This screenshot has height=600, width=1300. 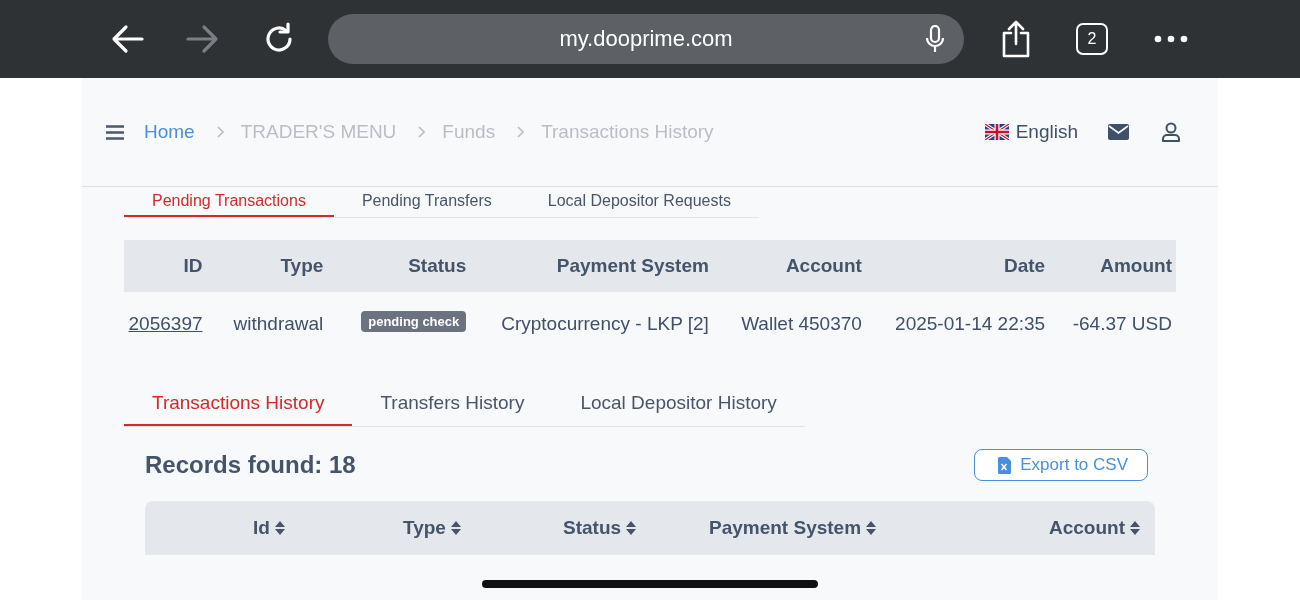 I want to click on sortable-column-header: Status, so click(x=636, y=528).